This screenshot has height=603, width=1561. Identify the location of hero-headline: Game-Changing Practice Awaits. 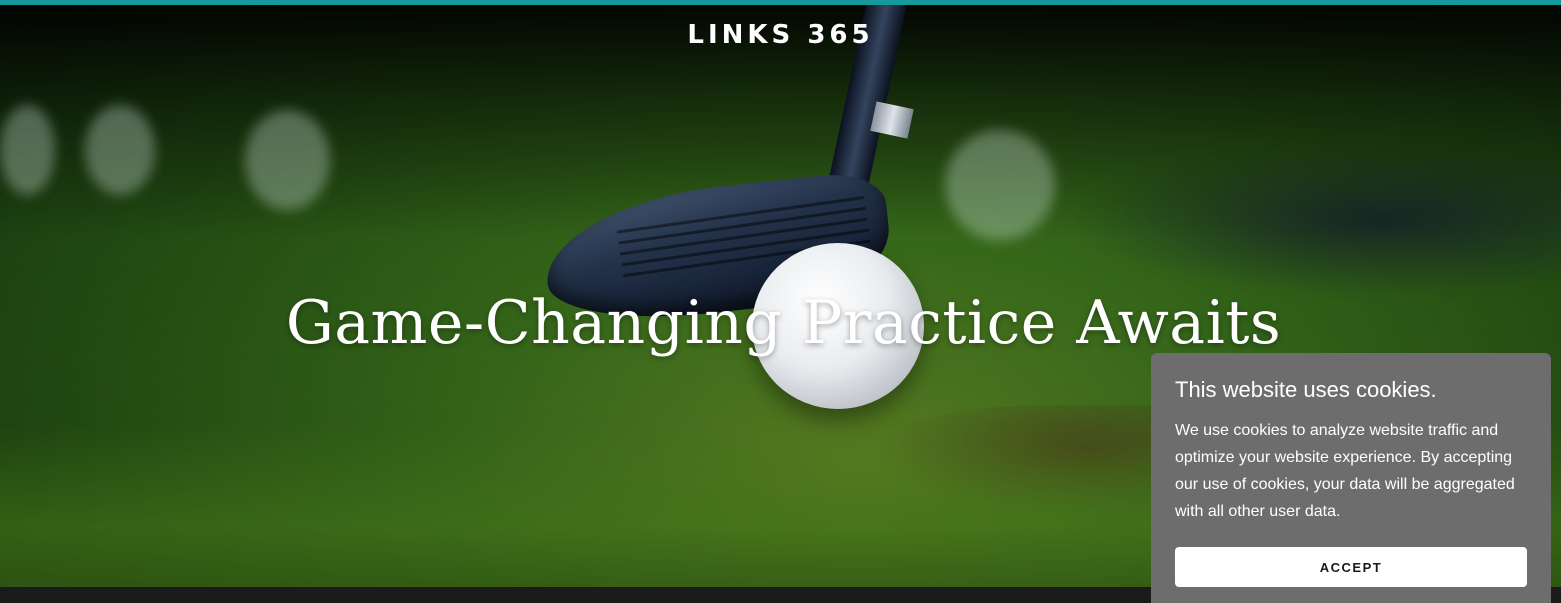
(783, 323).